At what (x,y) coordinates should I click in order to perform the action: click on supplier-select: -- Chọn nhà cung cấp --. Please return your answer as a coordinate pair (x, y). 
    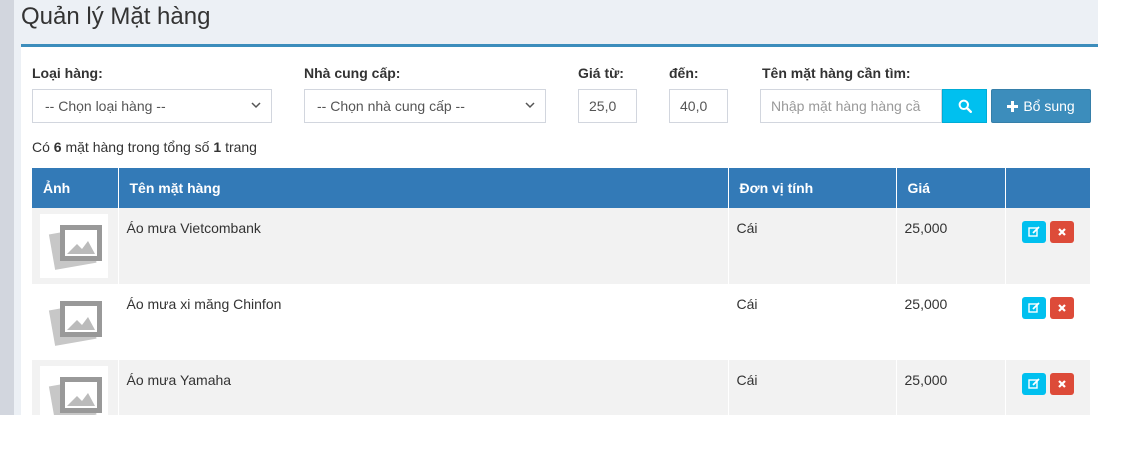
    Looking at the image, I should click on (425, 106).